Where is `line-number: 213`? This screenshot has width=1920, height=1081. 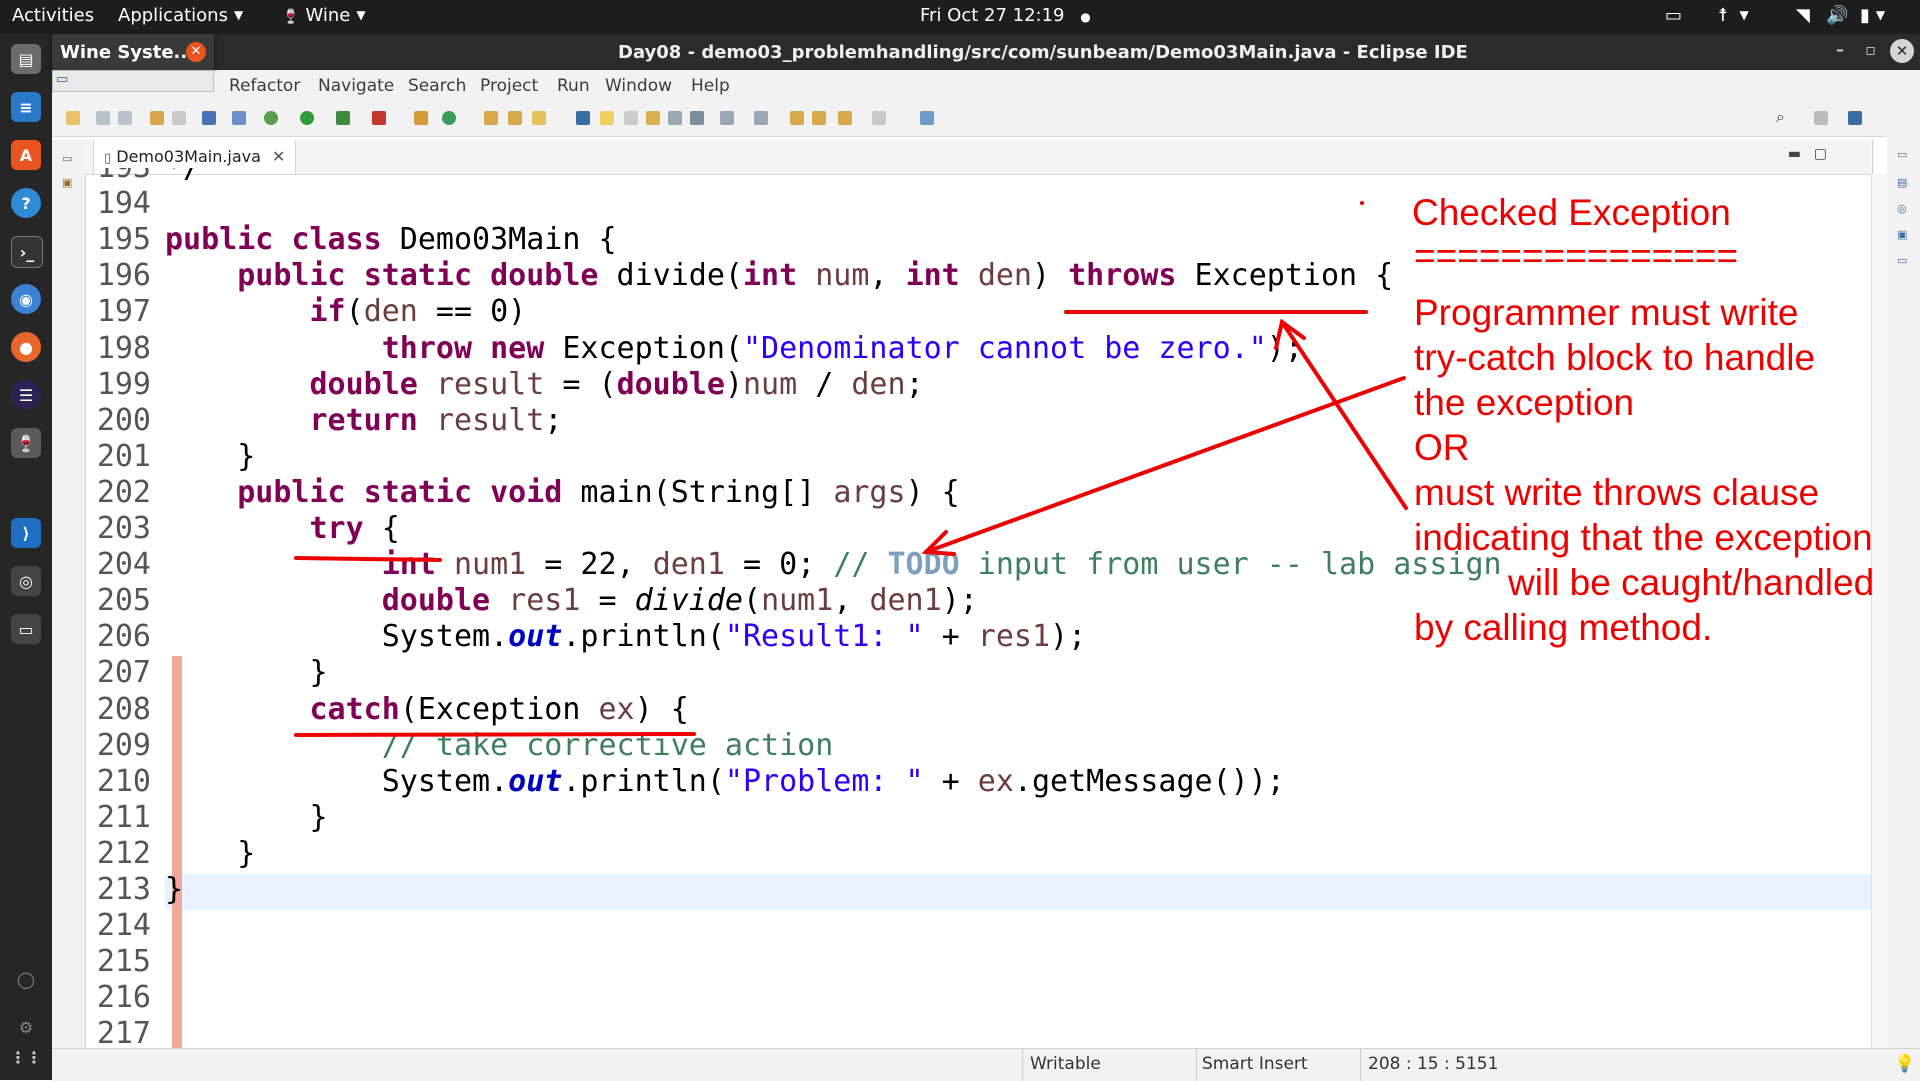
line-number: 213 is located at coordinates (123, 889).